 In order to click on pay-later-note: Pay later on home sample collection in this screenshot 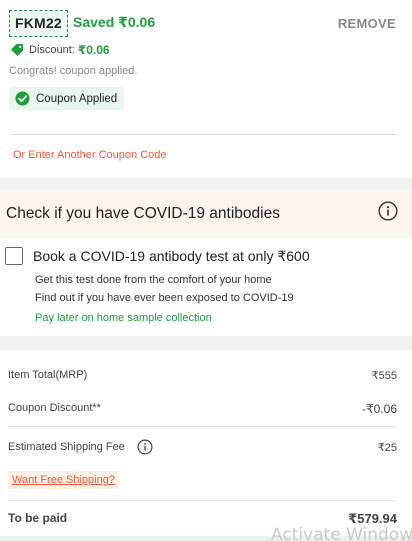, I will do `click(123, 318)`.